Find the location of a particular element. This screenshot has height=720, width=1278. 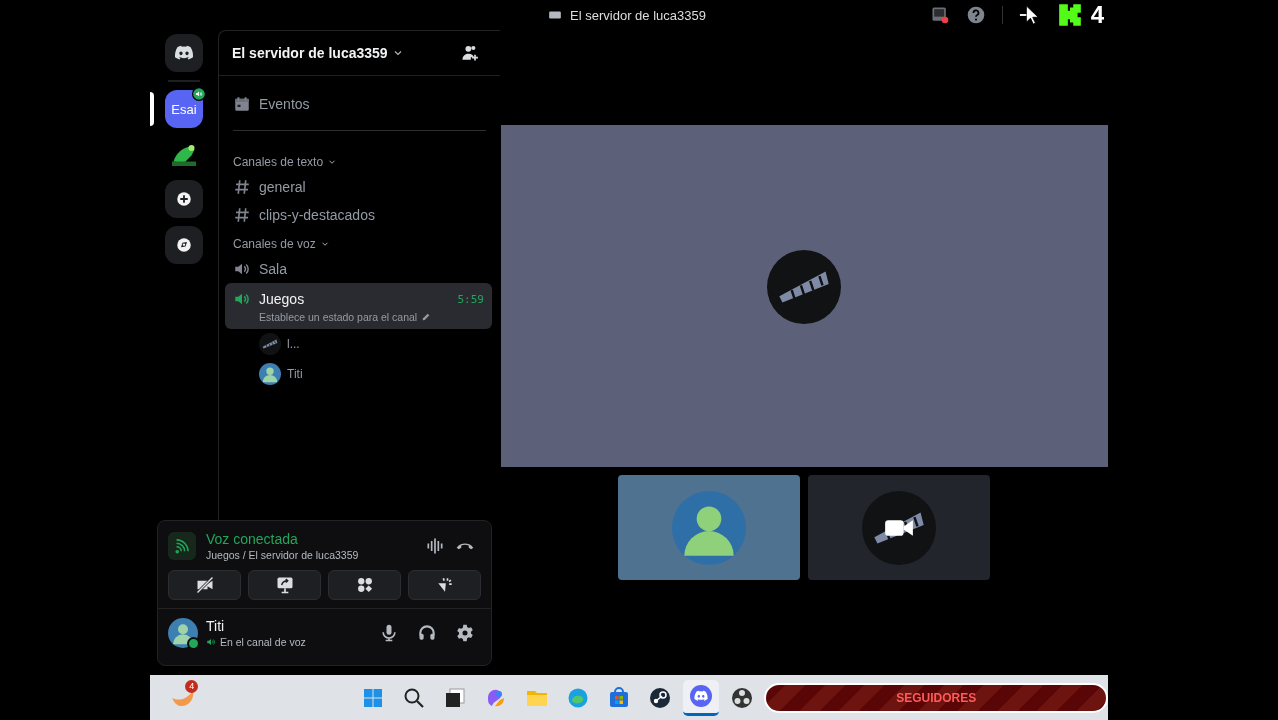

activities-button is located at coordinates (364, 585).